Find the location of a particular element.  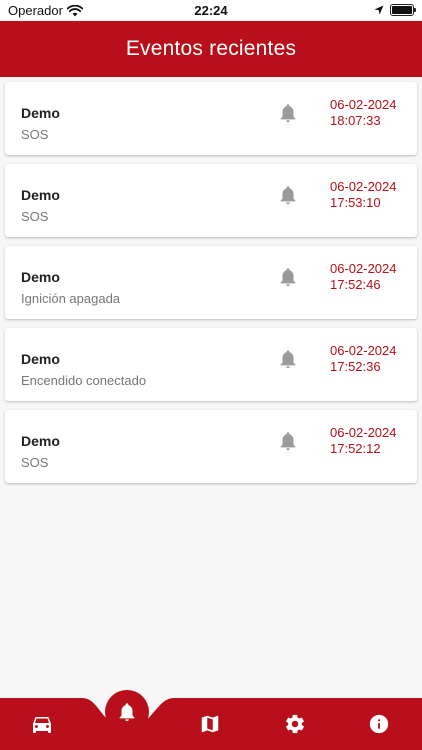

event-datetime: 06-02-2024 17:52:46 is located at coordinates (363, 276).